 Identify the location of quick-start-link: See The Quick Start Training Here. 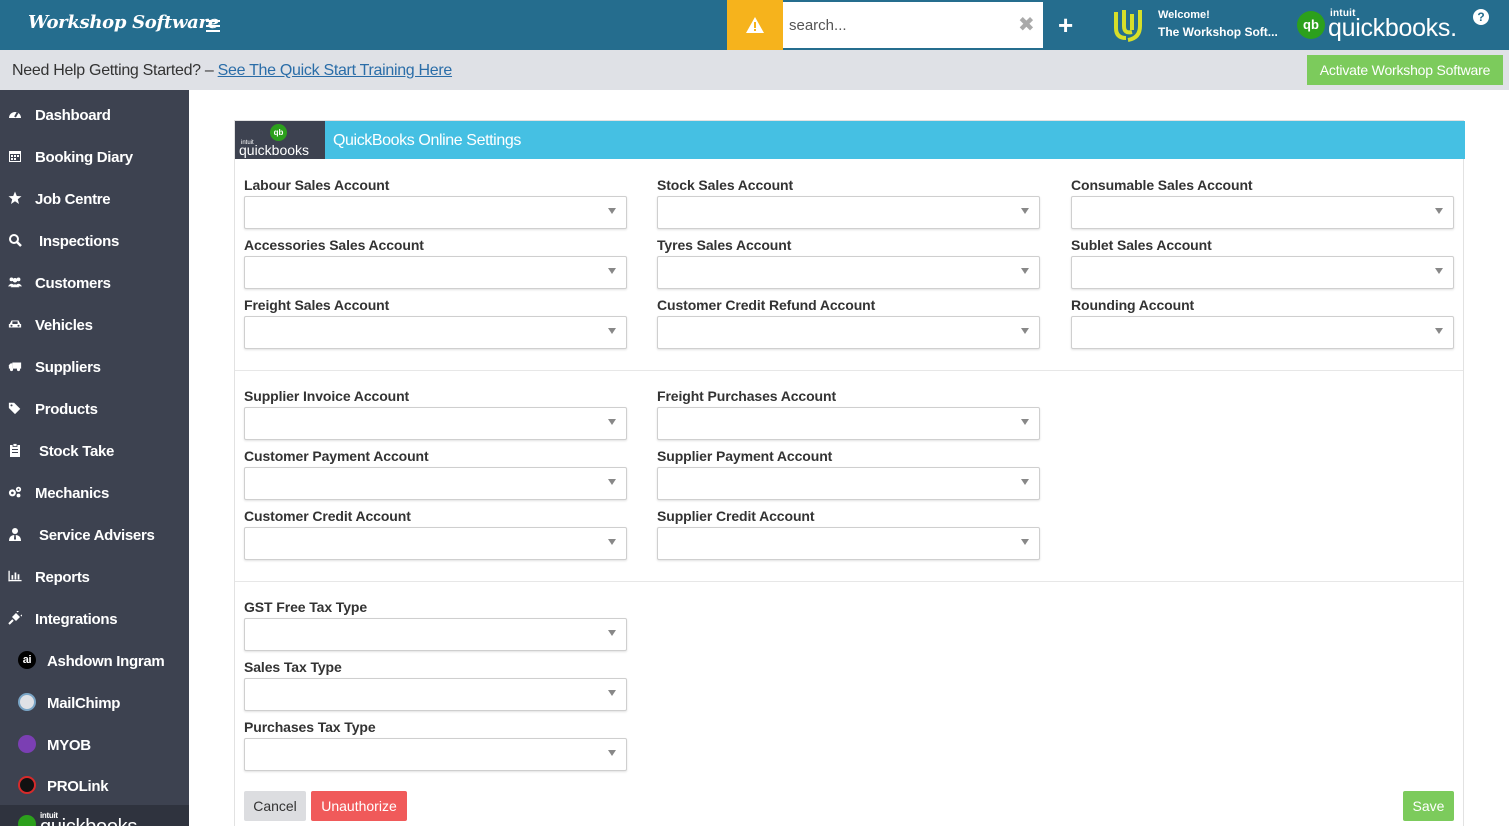
(335, 70).